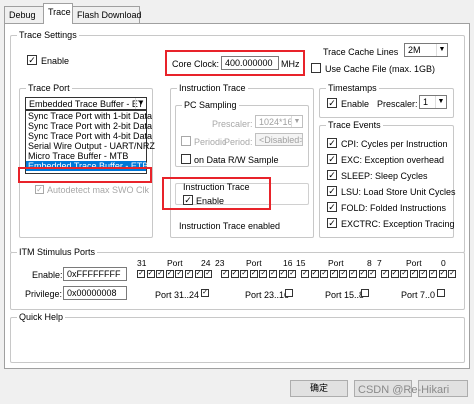 This screenshot has height=404, width=474. I want to click on tab-trace: Trace, so click(58, 13).